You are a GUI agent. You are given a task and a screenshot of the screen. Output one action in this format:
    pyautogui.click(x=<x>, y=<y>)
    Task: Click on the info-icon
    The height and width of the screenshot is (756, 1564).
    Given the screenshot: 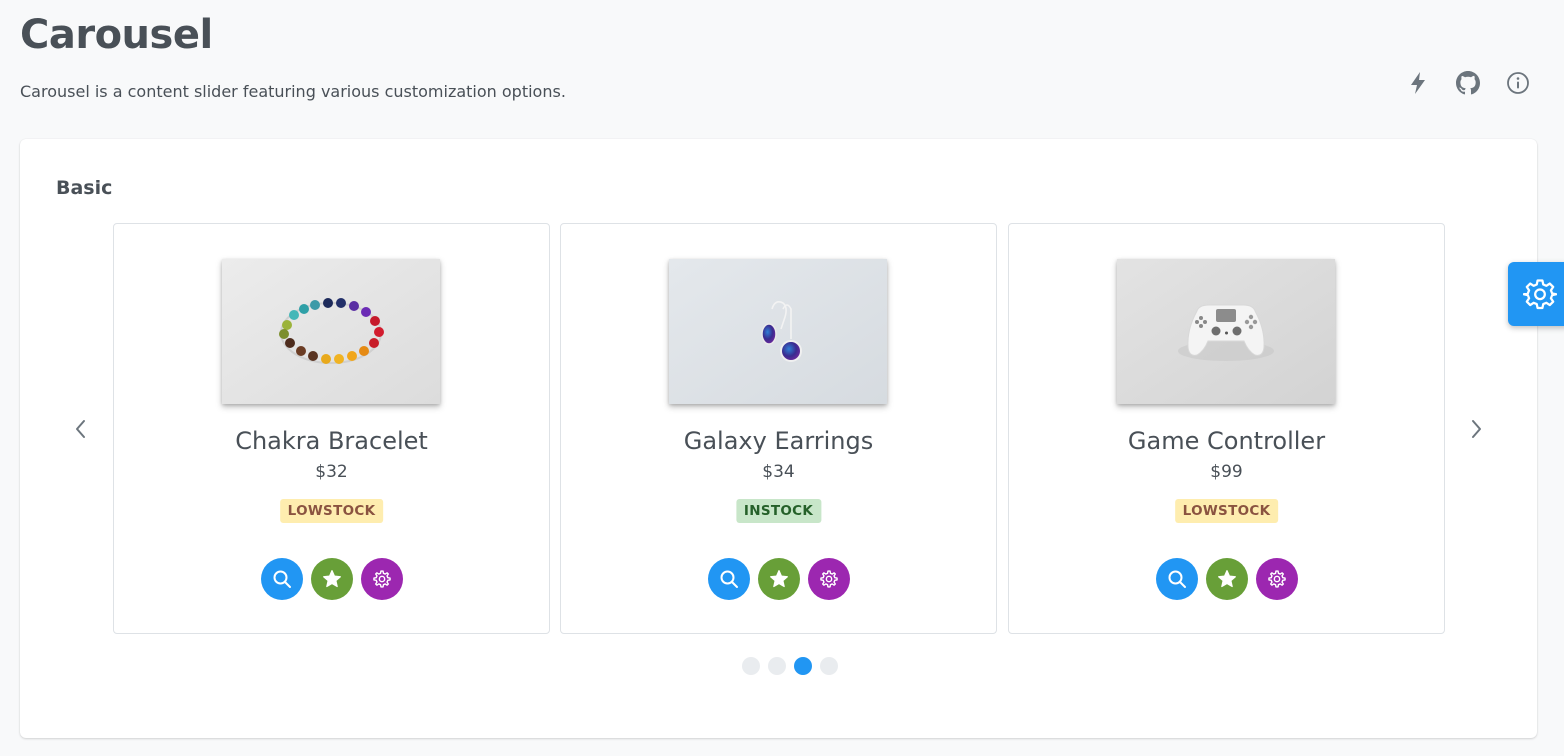 What is the action you would take?
    pyautogui.click(x=1518, y=83)
    